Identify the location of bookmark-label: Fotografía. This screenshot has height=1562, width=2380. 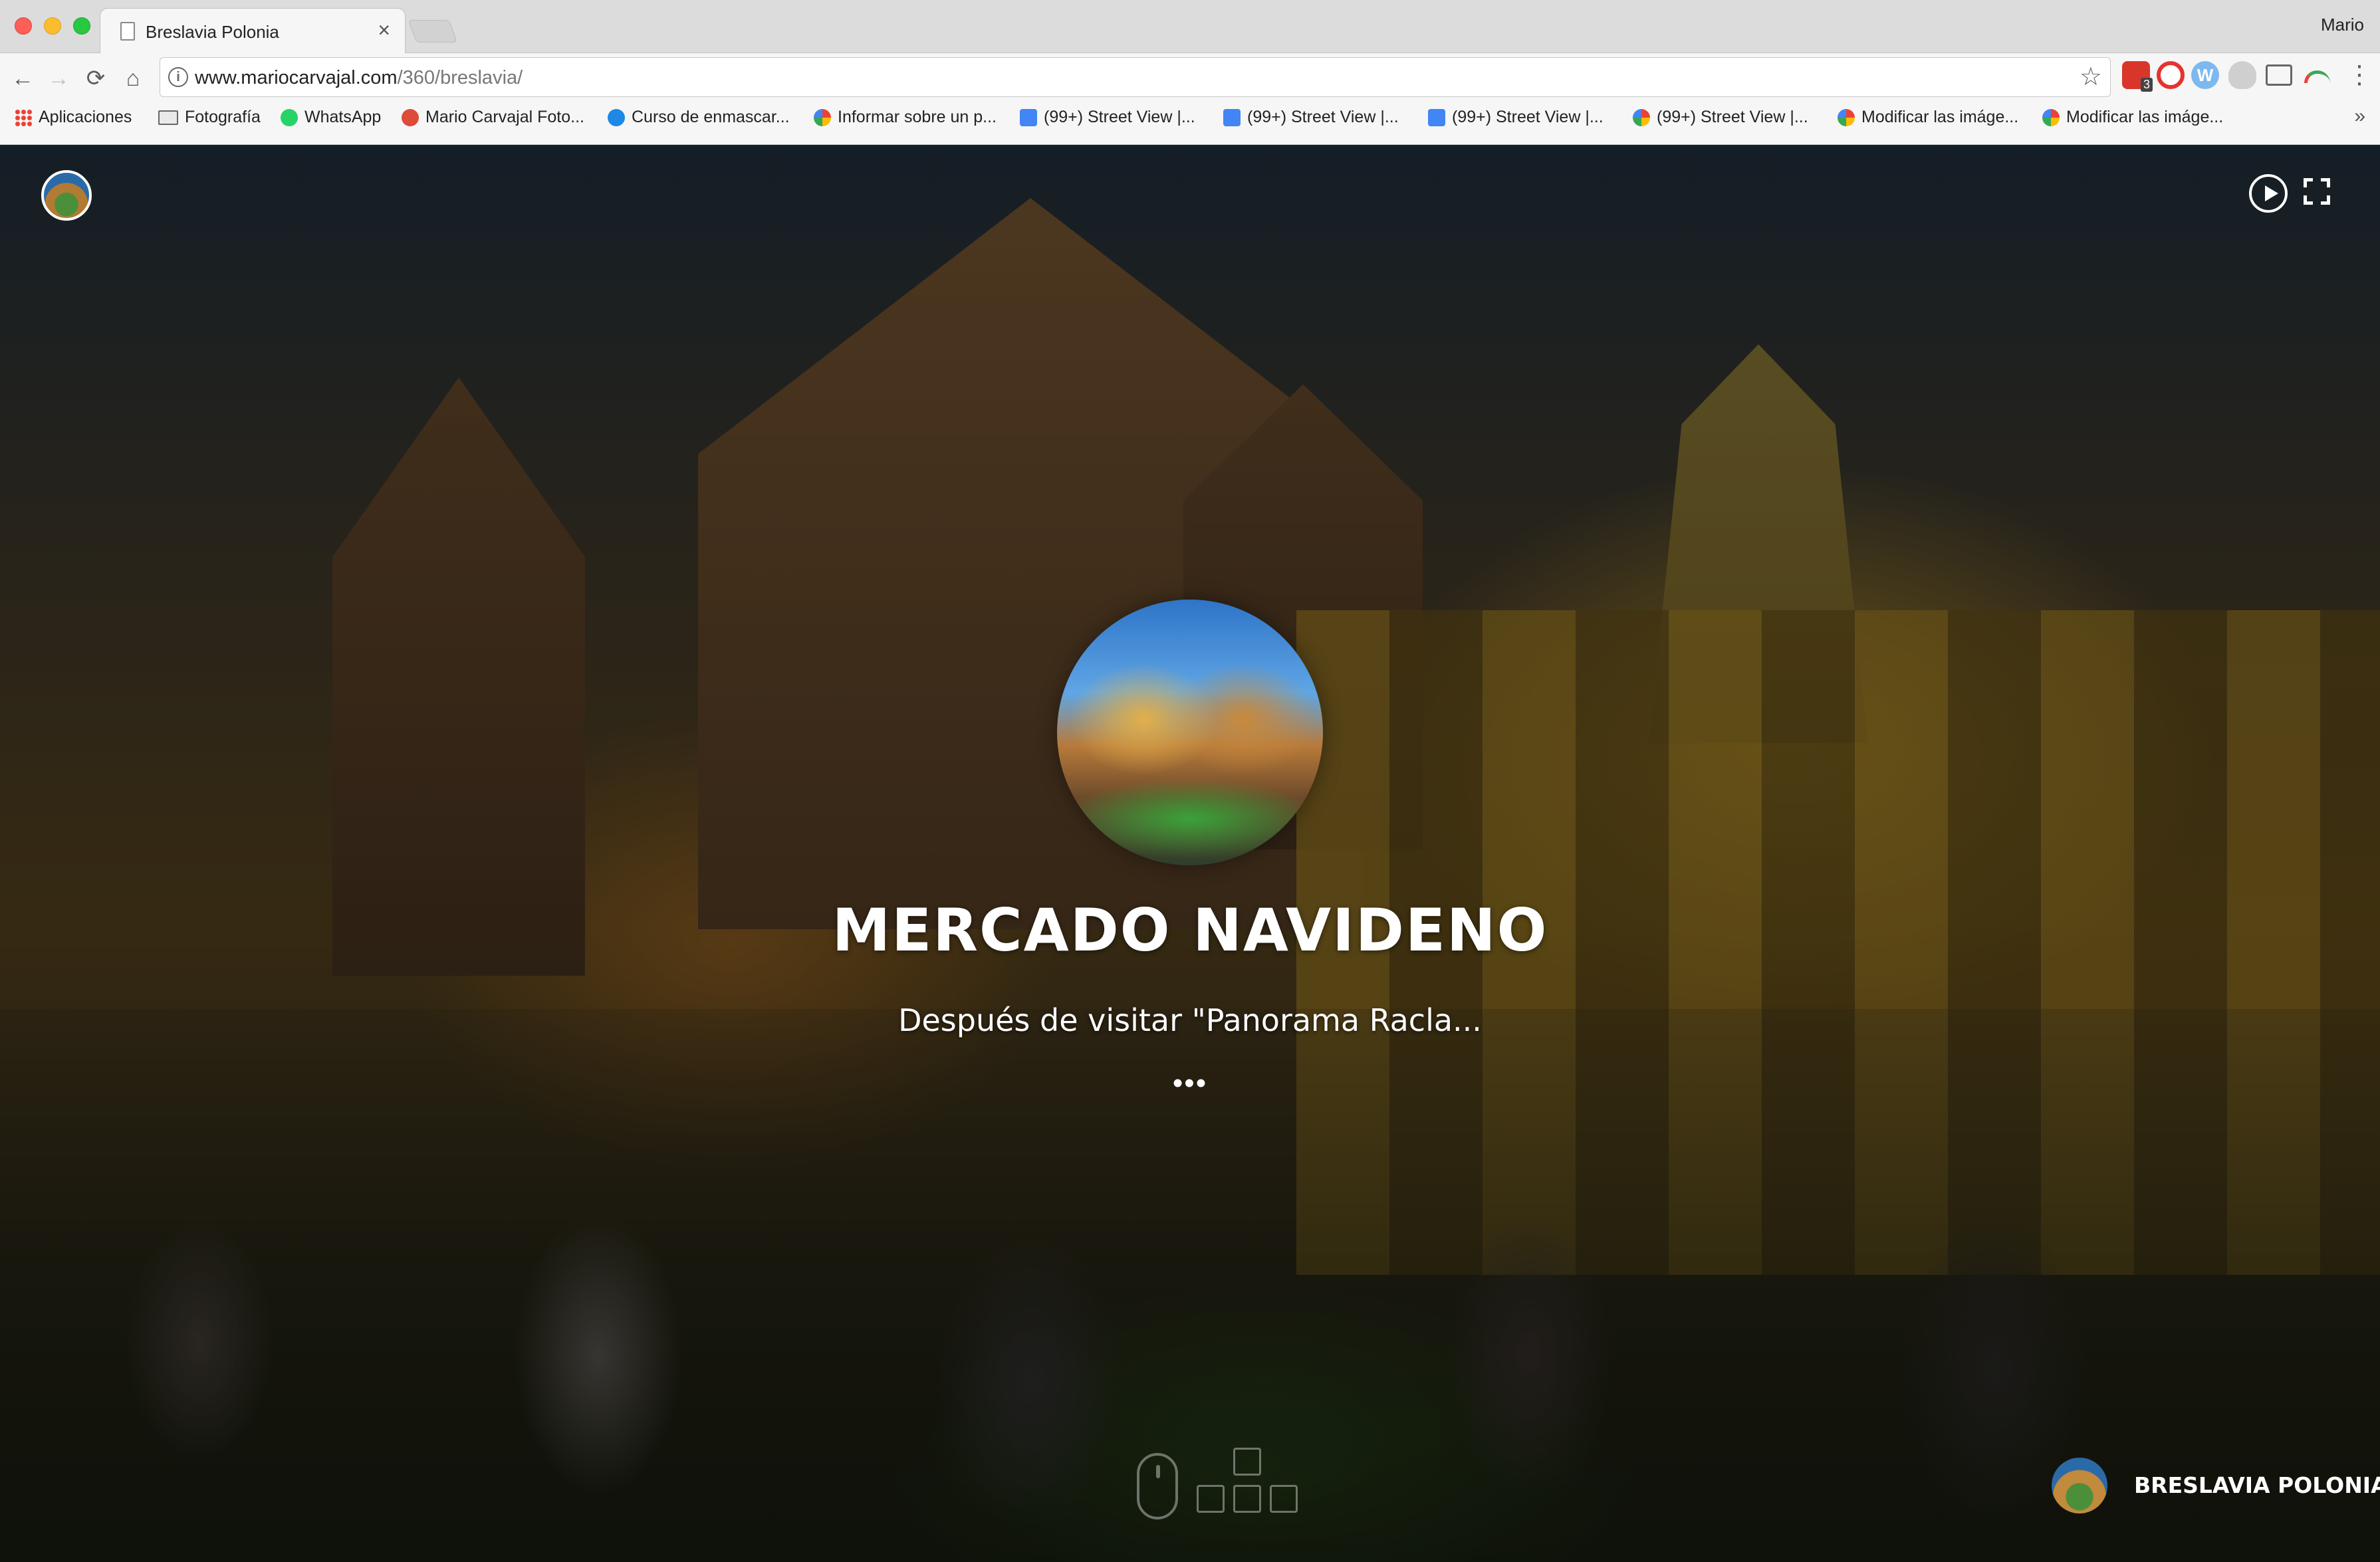
(223, 117).